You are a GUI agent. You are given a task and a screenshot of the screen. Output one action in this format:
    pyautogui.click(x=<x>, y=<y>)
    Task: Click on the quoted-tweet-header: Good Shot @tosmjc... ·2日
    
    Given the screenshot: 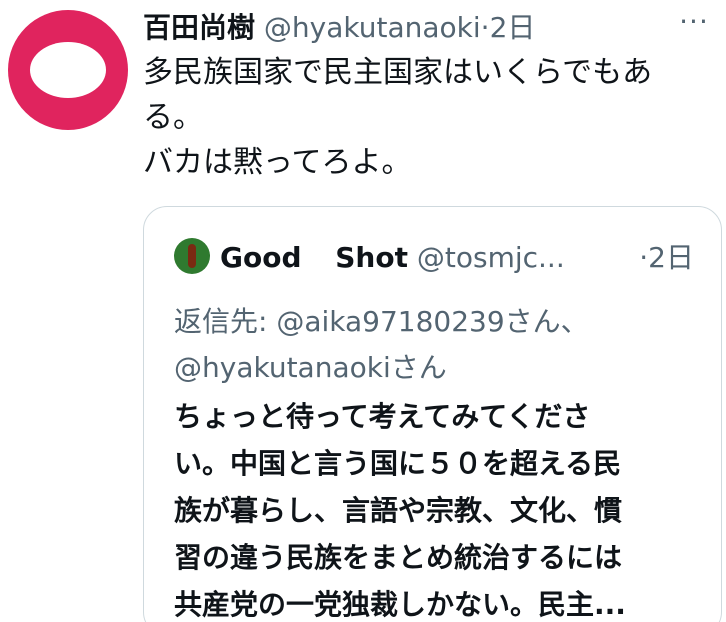 What is the action you would take?
    pyautogui.click(x=434, y=258)
    